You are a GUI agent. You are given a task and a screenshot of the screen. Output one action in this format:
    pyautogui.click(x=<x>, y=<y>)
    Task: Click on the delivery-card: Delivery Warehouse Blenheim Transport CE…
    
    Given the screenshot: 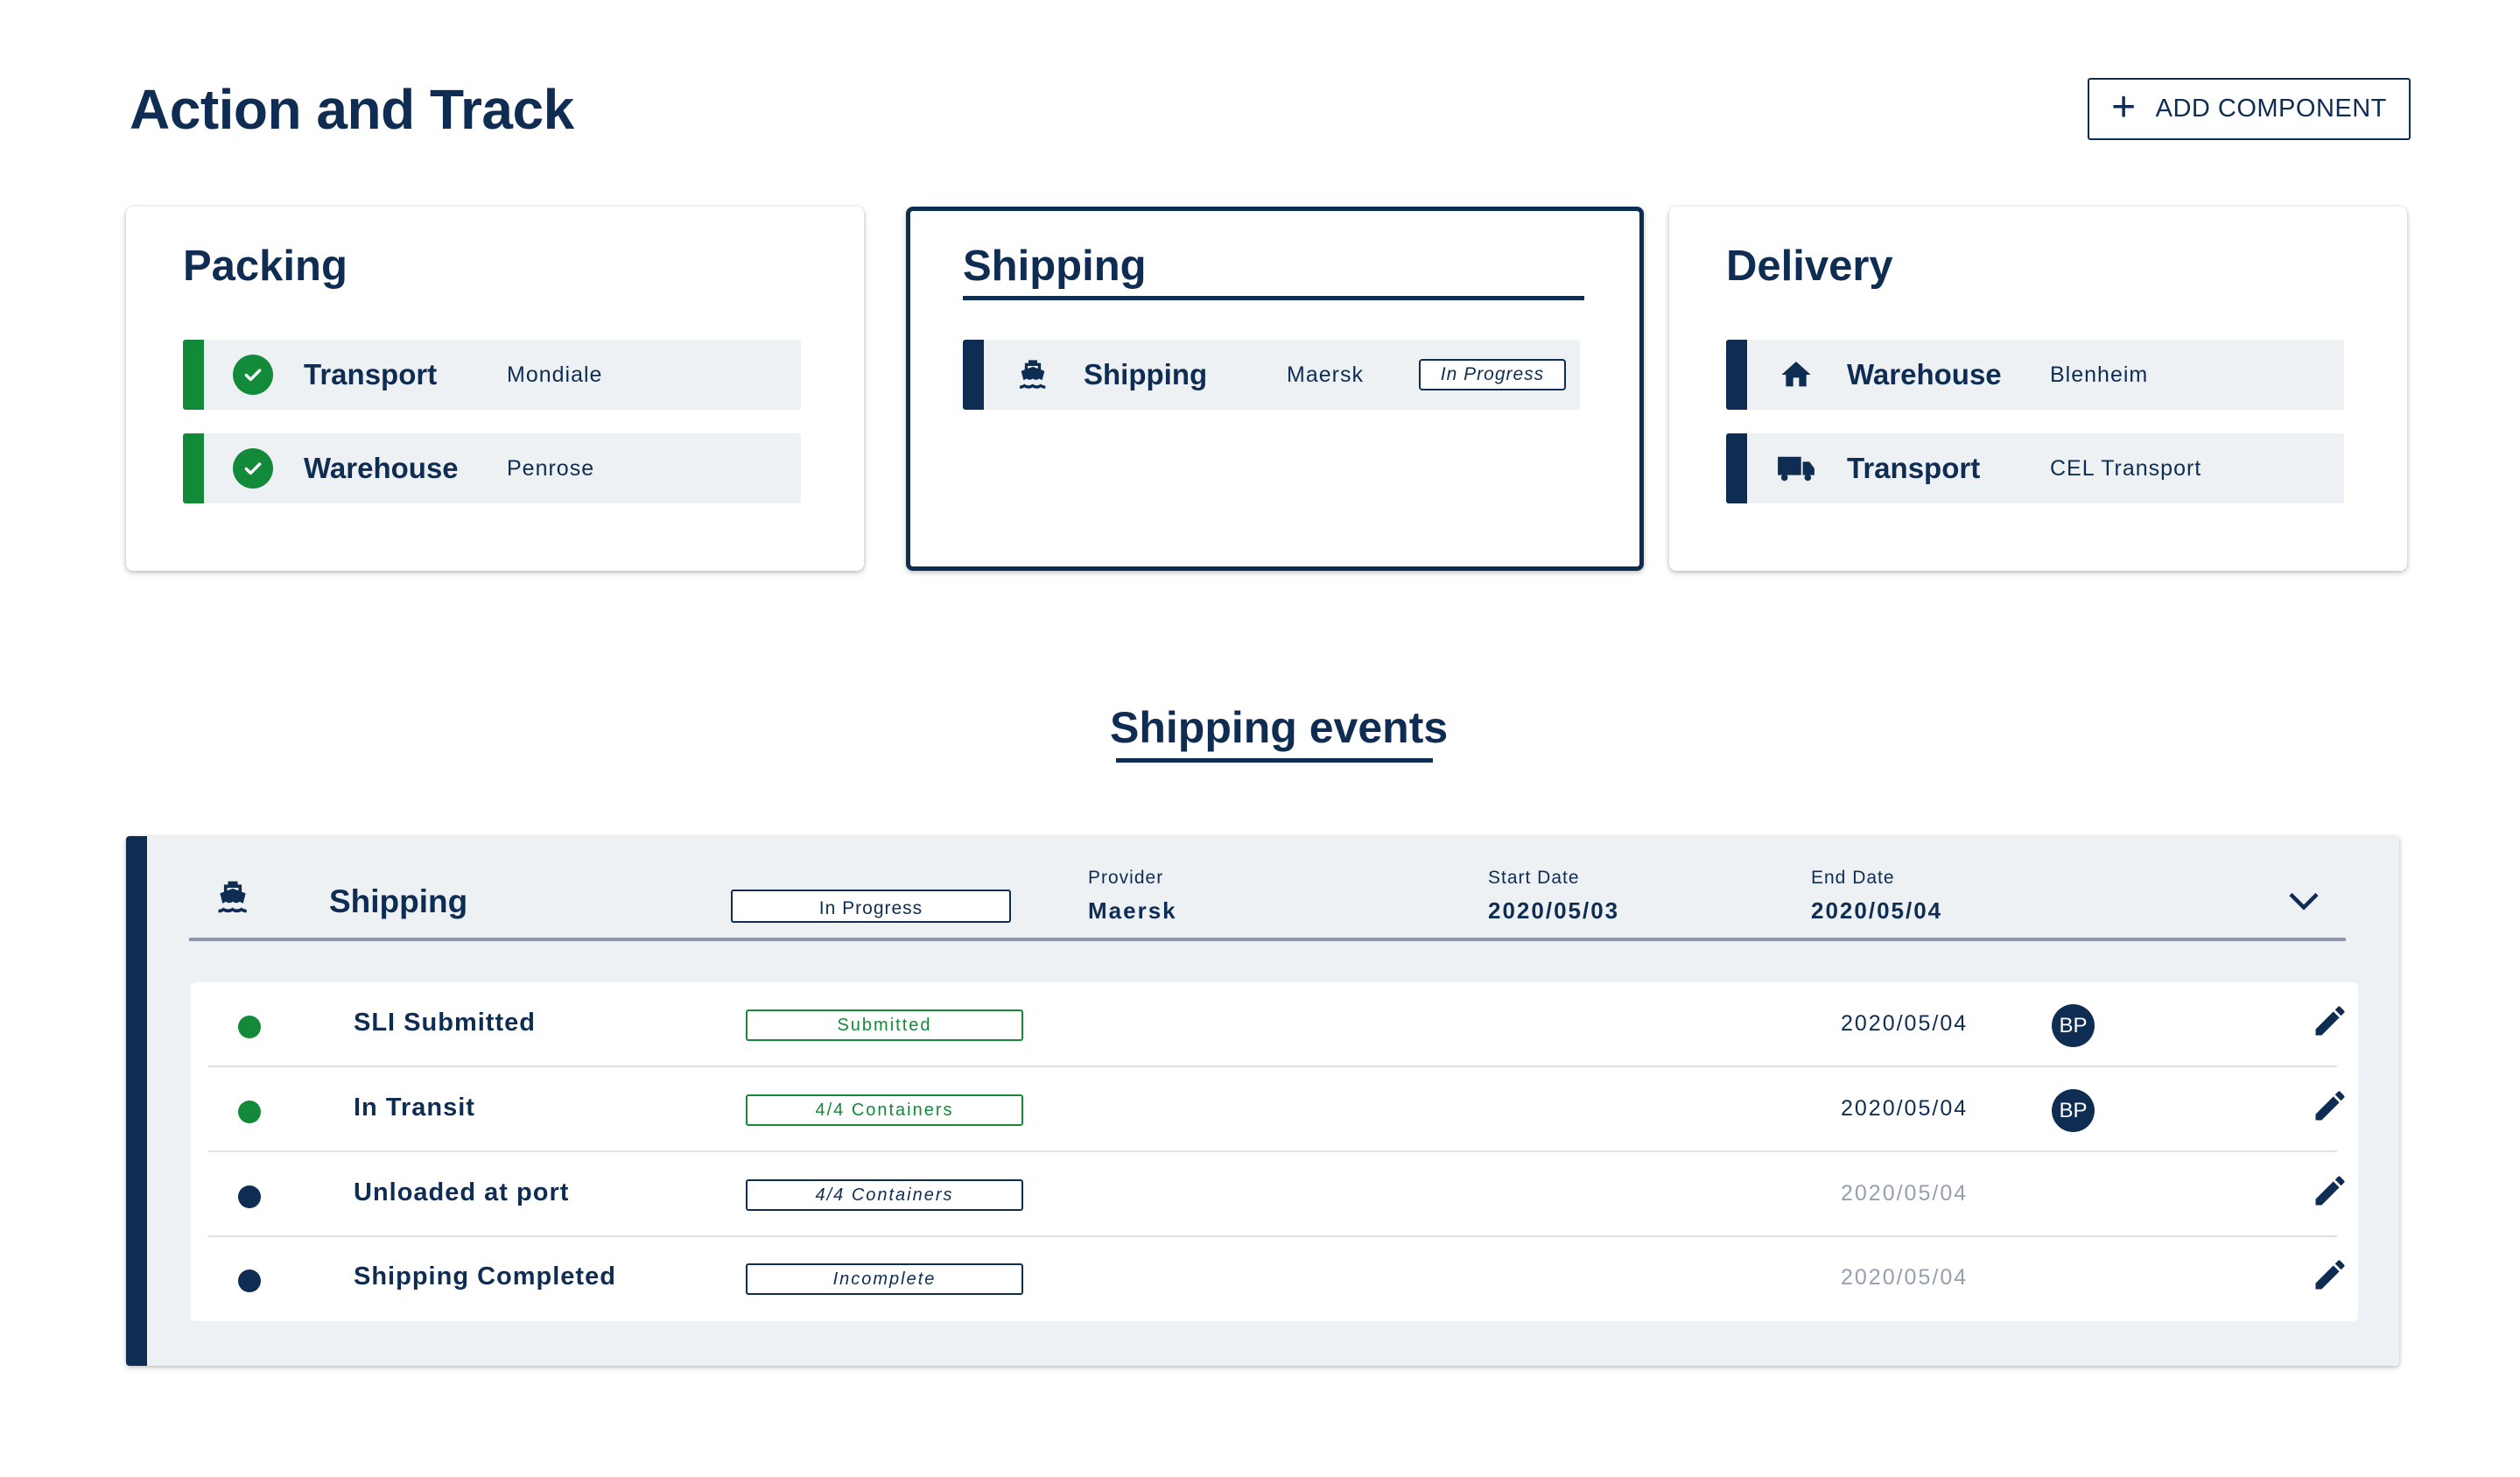 What is the action you would take?
    pyautogui.click(x=2038, y=389)
    